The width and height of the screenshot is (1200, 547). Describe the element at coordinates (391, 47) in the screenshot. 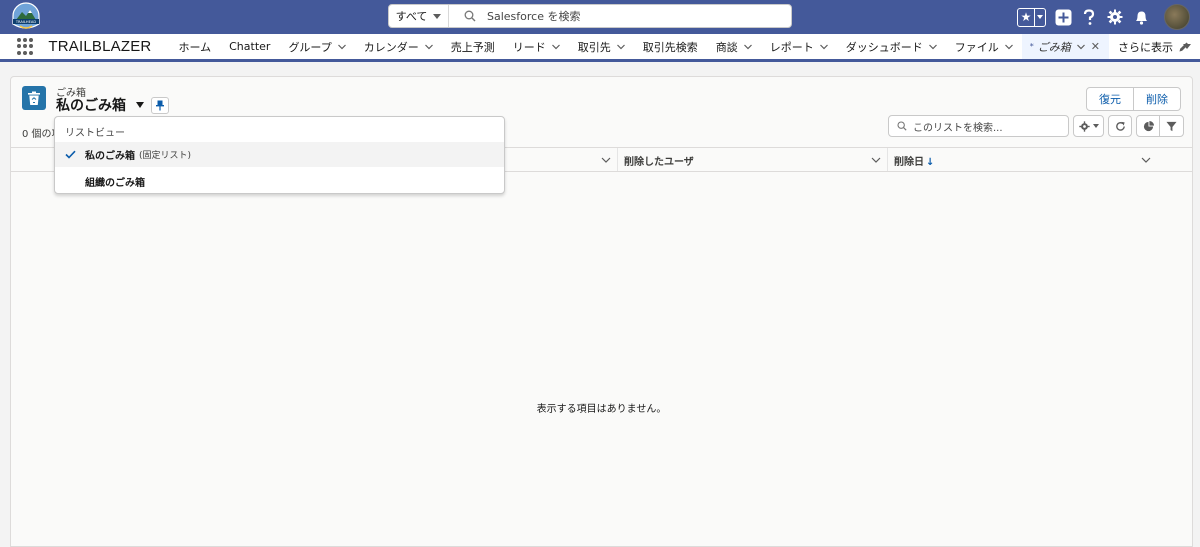

I see `nav-item-label: カレンダー` at that location.